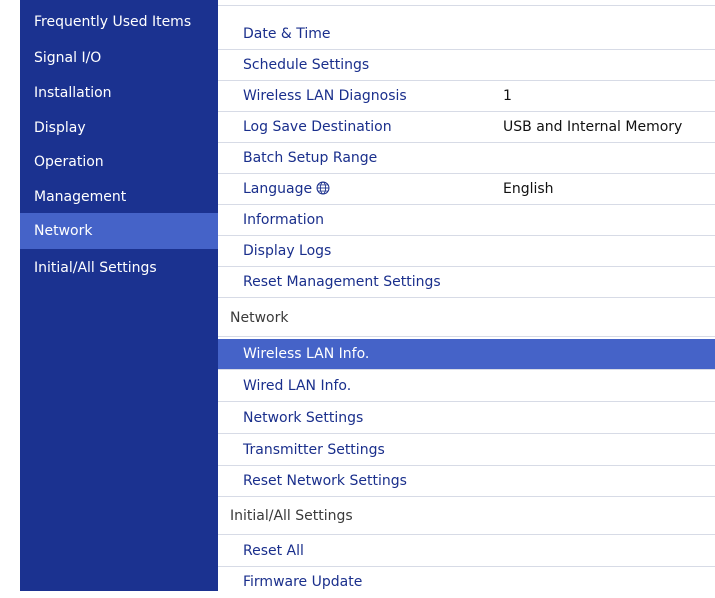 This screenshot has width=715, height=598. I want to click on section-header-initial-all-settings: Initial/All Settings, so click(466, 516).